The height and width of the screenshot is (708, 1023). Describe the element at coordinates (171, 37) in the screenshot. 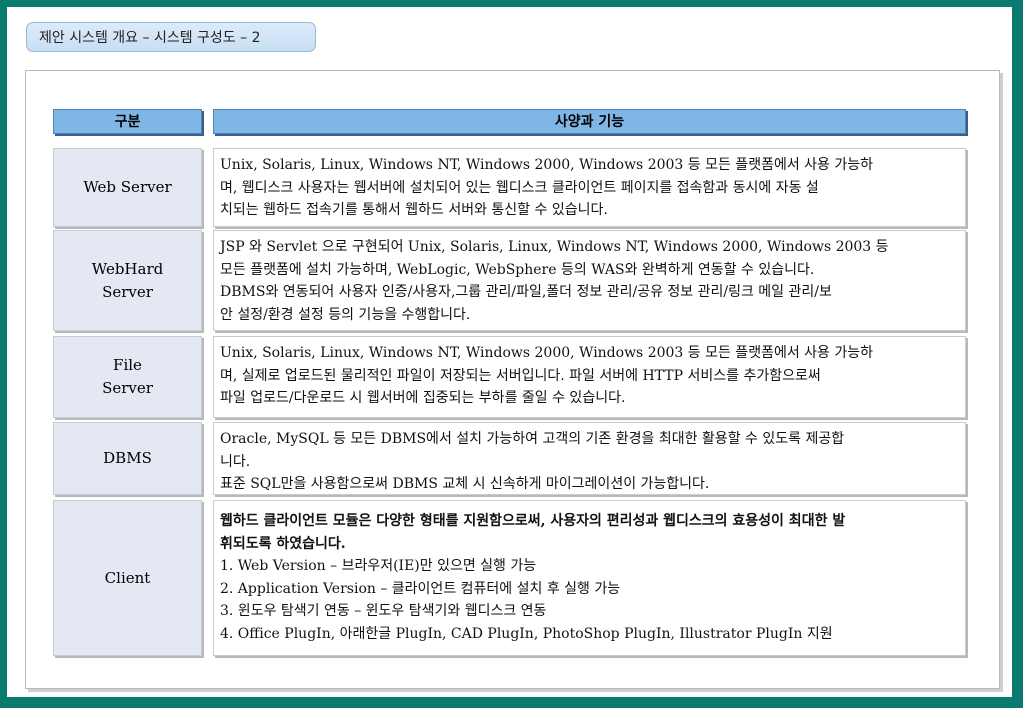

I see `page-title: 제안 시스템 개요 – 시스템 구성도 – 2` at that location.